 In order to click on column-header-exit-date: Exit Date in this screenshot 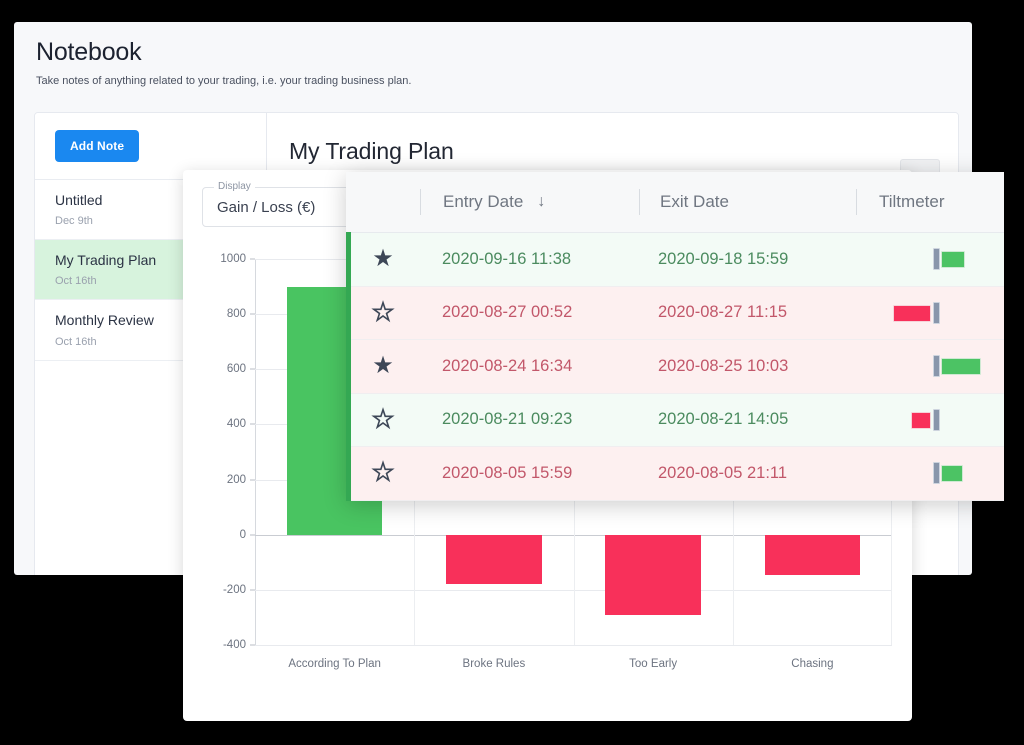, I will do `click(748, 202)`.